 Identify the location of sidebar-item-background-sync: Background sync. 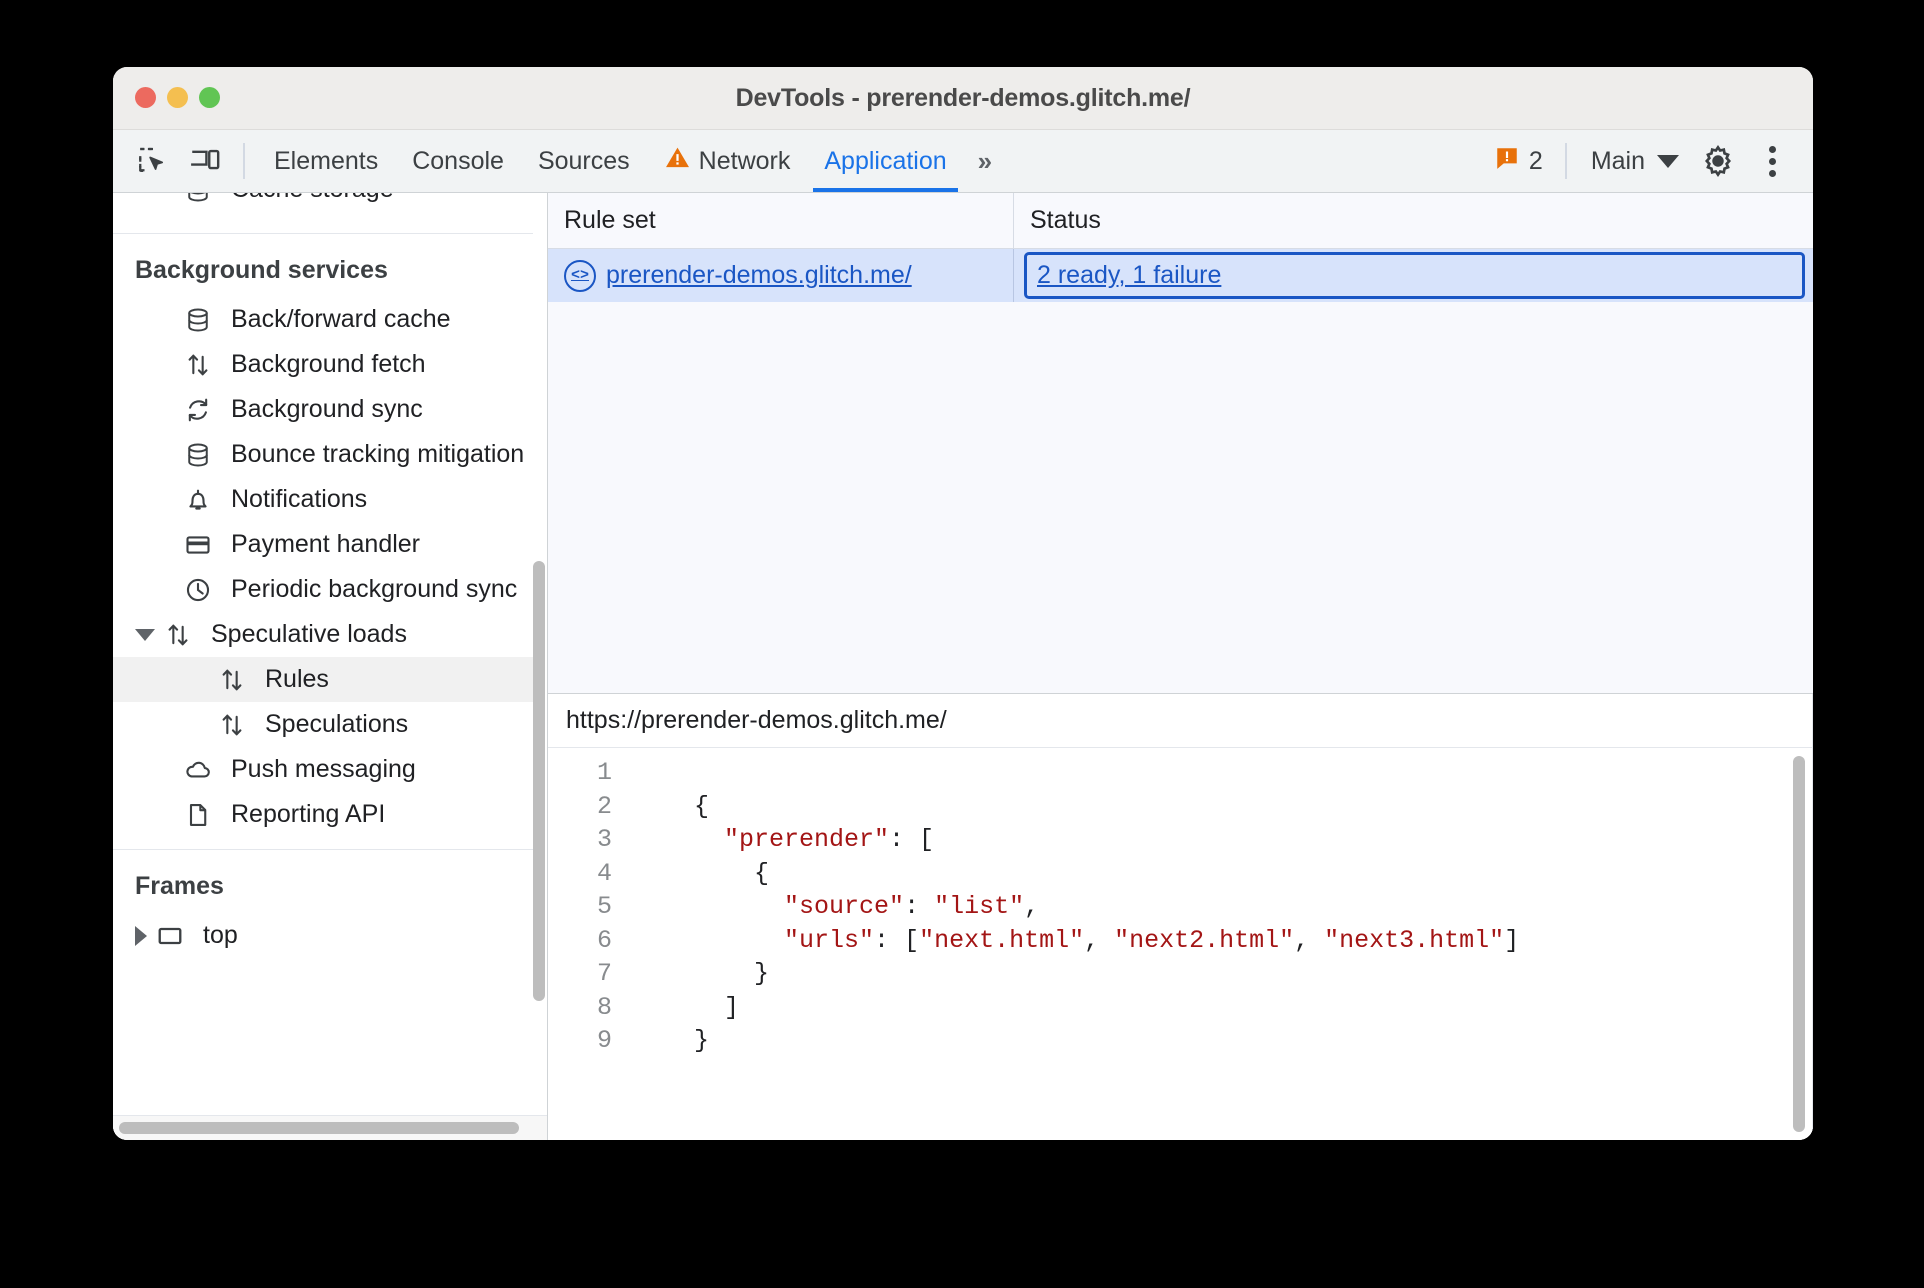
(323, 409).